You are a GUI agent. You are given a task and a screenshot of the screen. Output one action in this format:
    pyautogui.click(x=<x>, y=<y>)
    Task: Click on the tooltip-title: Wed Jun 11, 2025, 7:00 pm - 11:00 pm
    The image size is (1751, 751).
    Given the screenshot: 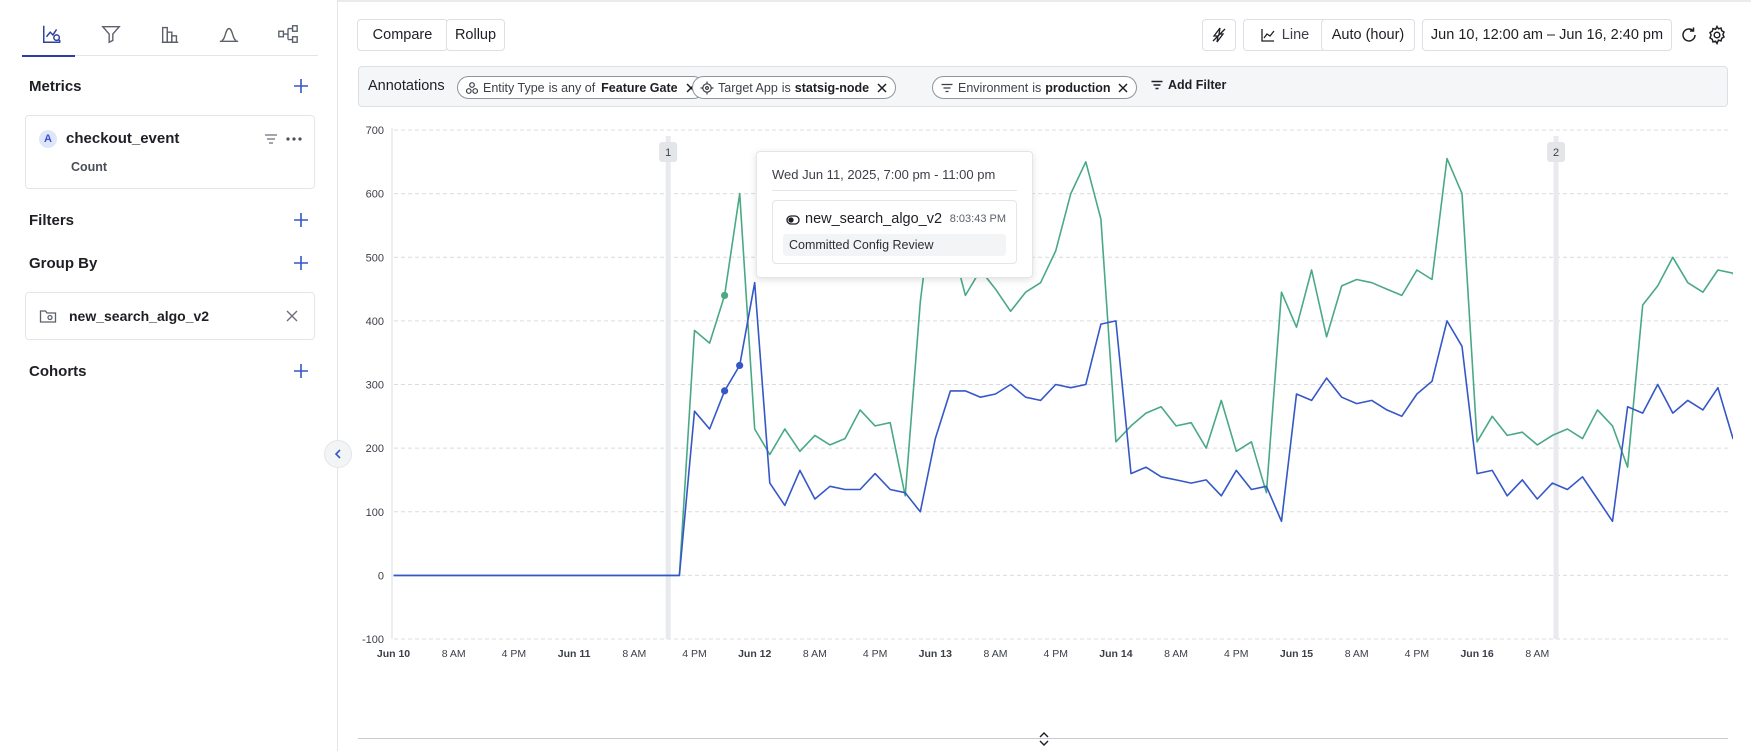 What is the action you would take?
    pyautogui.click(x=884, y=174)
    